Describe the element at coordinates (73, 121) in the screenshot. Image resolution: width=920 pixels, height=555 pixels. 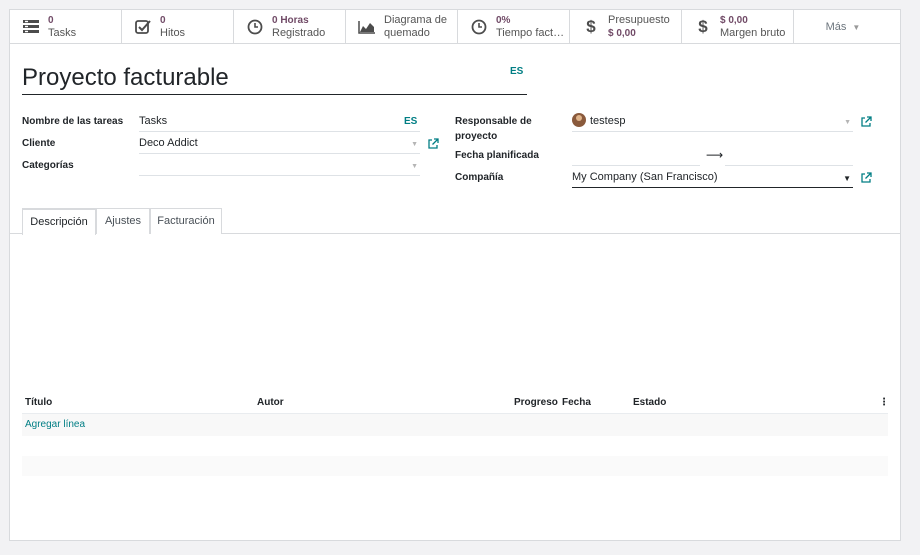
I see `task-name-label: Nombre de las tareas` at that location.